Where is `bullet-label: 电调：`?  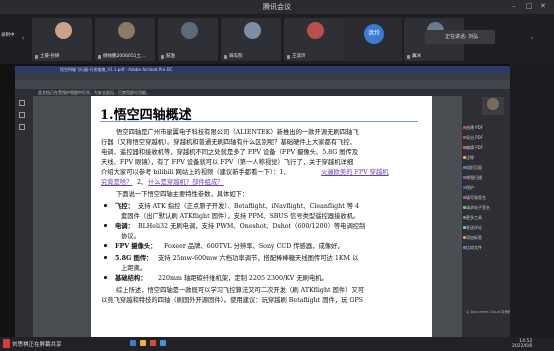 bullet-label: 电调： is located at coordinates (124, 226).